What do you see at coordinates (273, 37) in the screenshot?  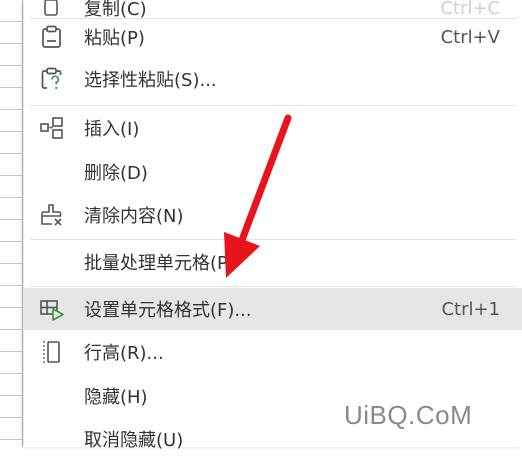 I see `menu-item-paste: 粘贴(P) Ctrl+V` at bounding box center [273, 37].